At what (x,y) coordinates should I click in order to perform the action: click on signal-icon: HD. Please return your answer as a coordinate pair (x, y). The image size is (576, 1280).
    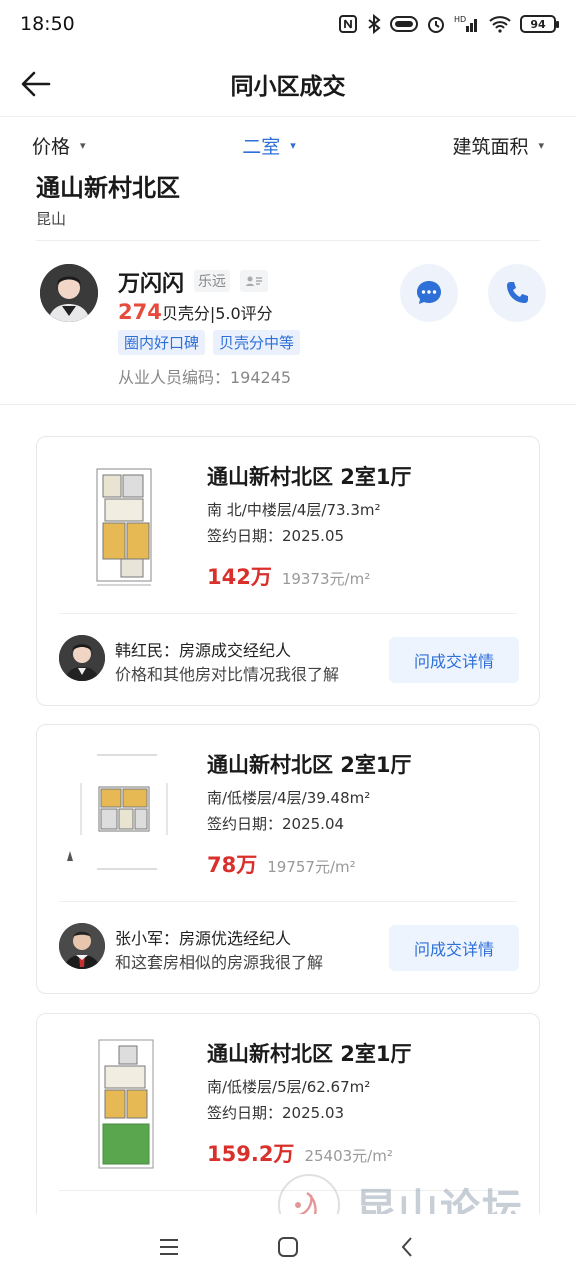
    Looking at the image, I should click on (465, 23).